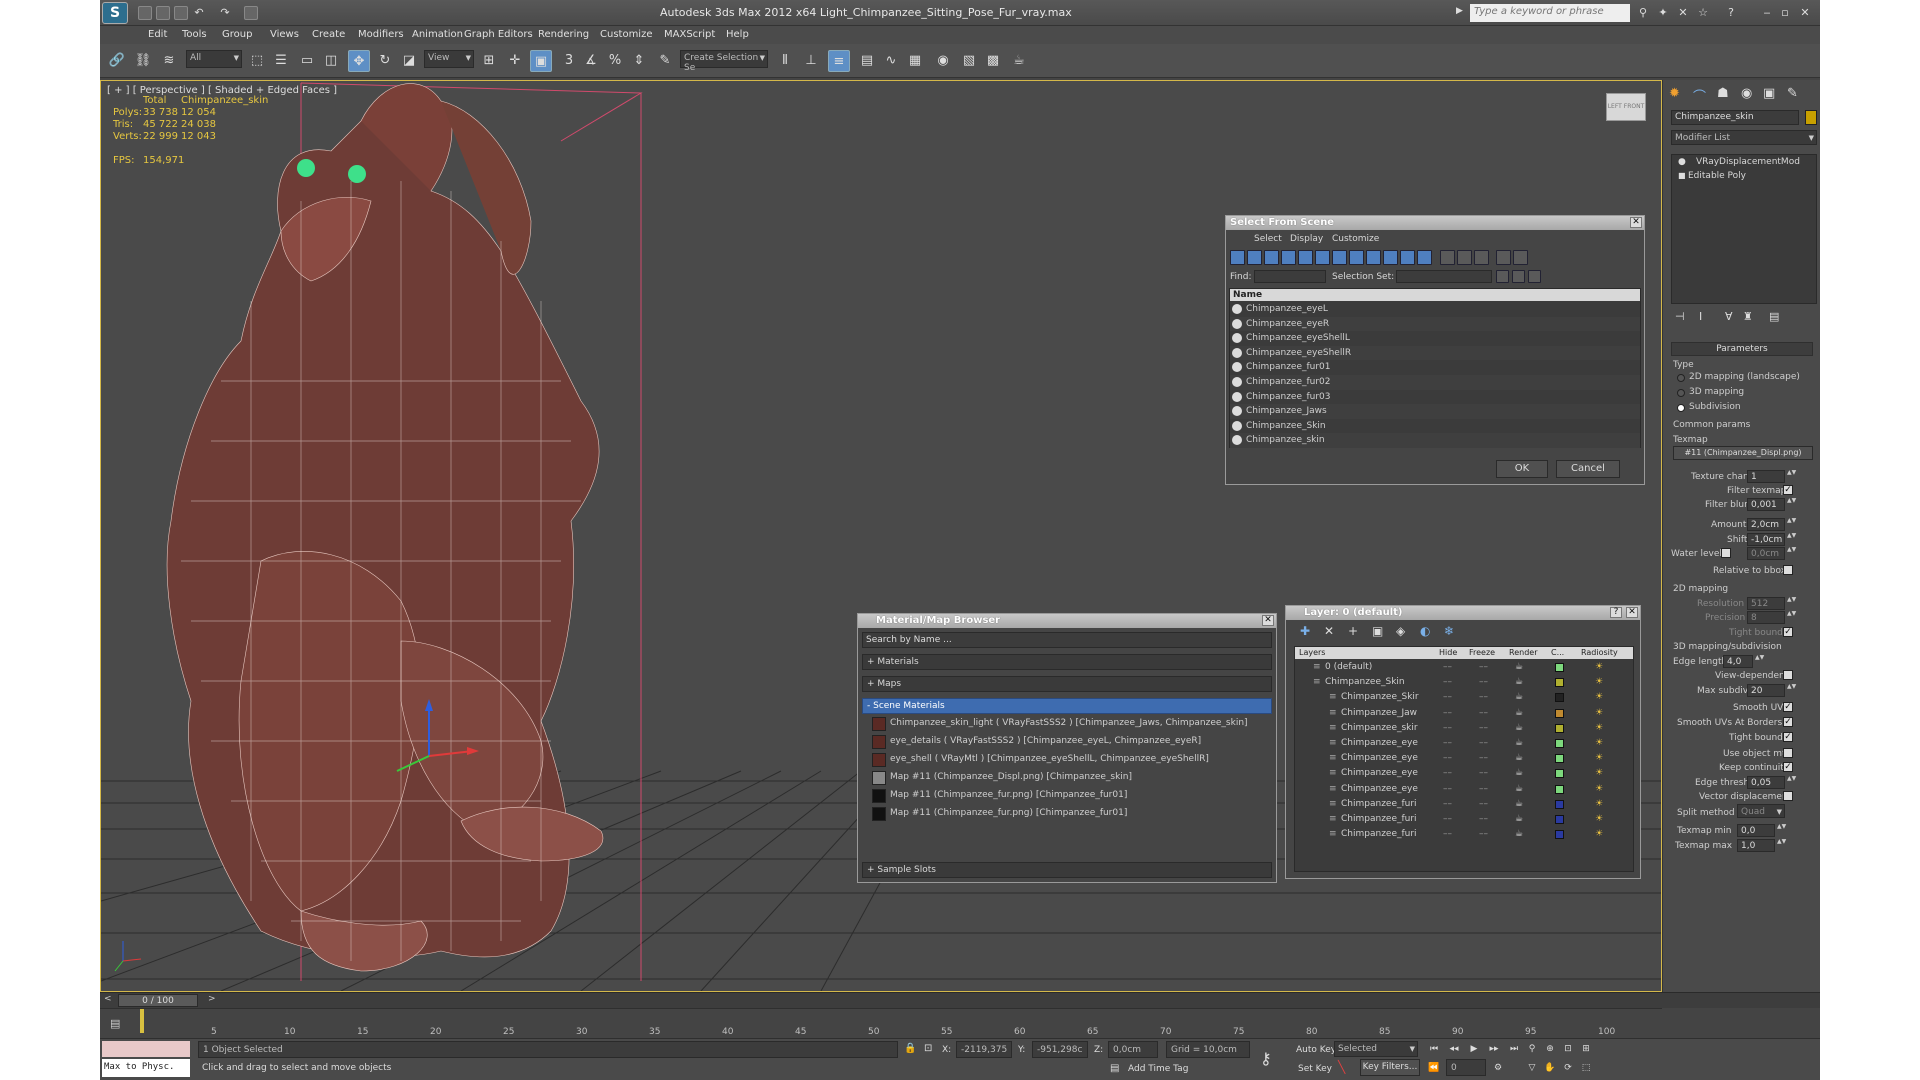 The image size is (1920, 1080). I want to click on key-mode-dropdown: Selected, so click(1376, 1049).